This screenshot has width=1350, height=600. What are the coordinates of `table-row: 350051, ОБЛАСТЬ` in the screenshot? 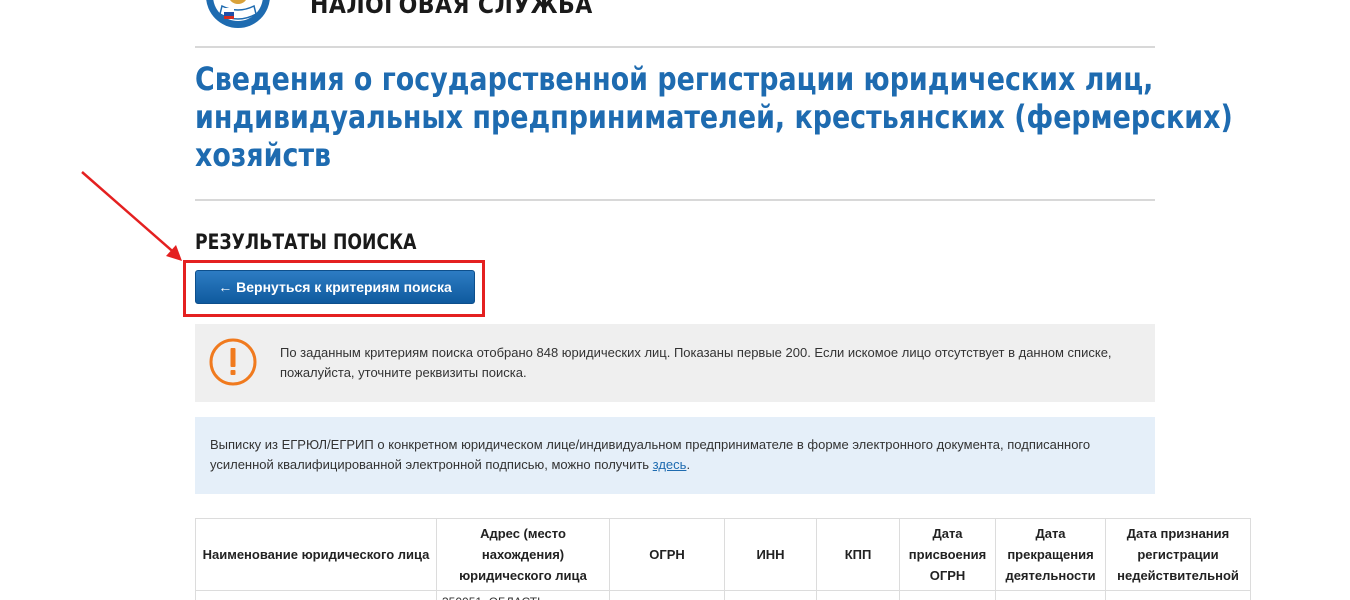 It's located at (723, 595).